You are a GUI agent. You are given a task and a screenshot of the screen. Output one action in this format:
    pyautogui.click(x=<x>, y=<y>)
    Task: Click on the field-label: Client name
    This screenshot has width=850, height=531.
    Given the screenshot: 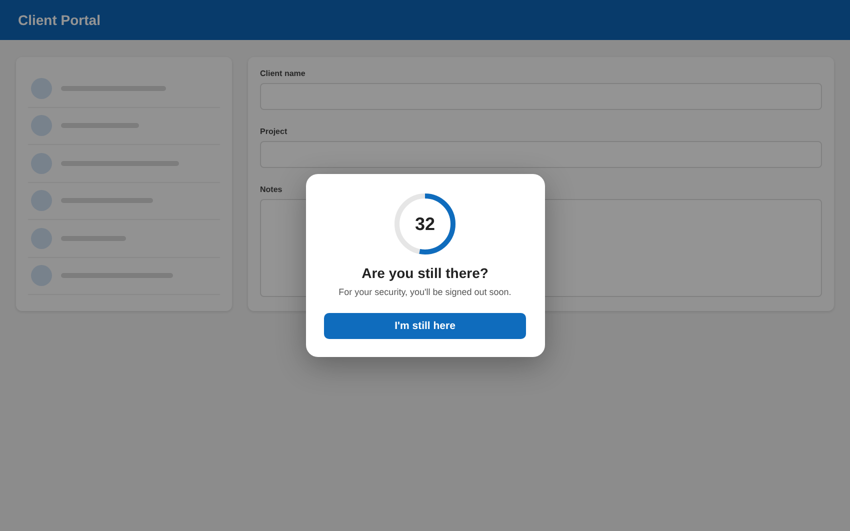 What is the action you would take?
    pyautogui.click(x=283, y=73)
    